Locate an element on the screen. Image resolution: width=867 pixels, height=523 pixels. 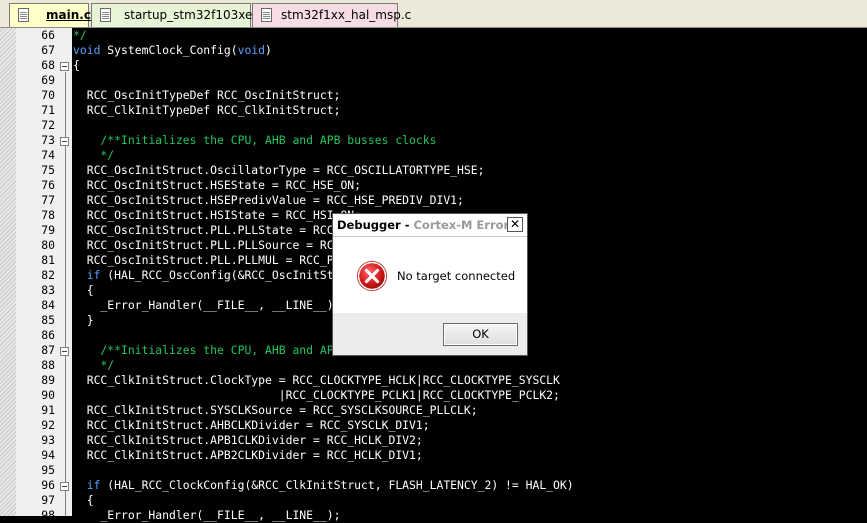
code-line: 71 RCC_ClkInitTypeDef RCC_ClkInitStruct; is located at coordinates (433, 110).